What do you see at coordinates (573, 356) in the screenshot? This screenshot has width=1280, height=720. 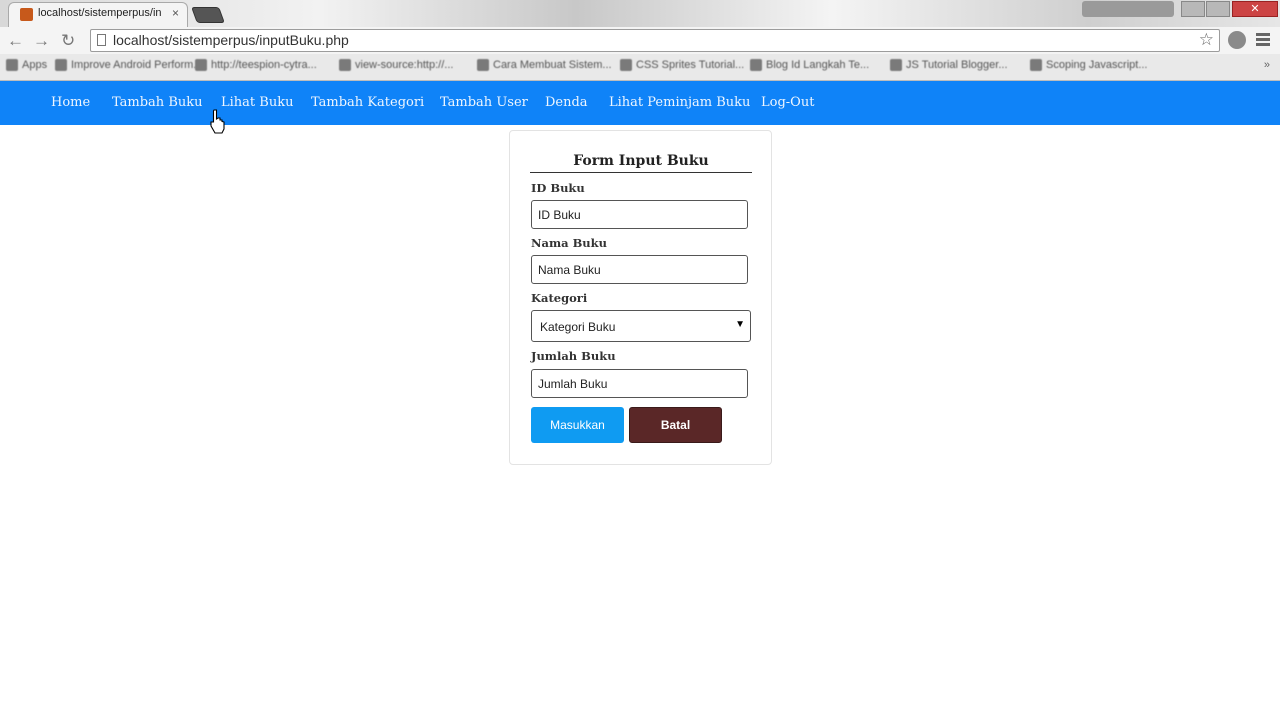 I see `jumlah-buku-label: Jumlah Buku` at bounding box center [573, 356].